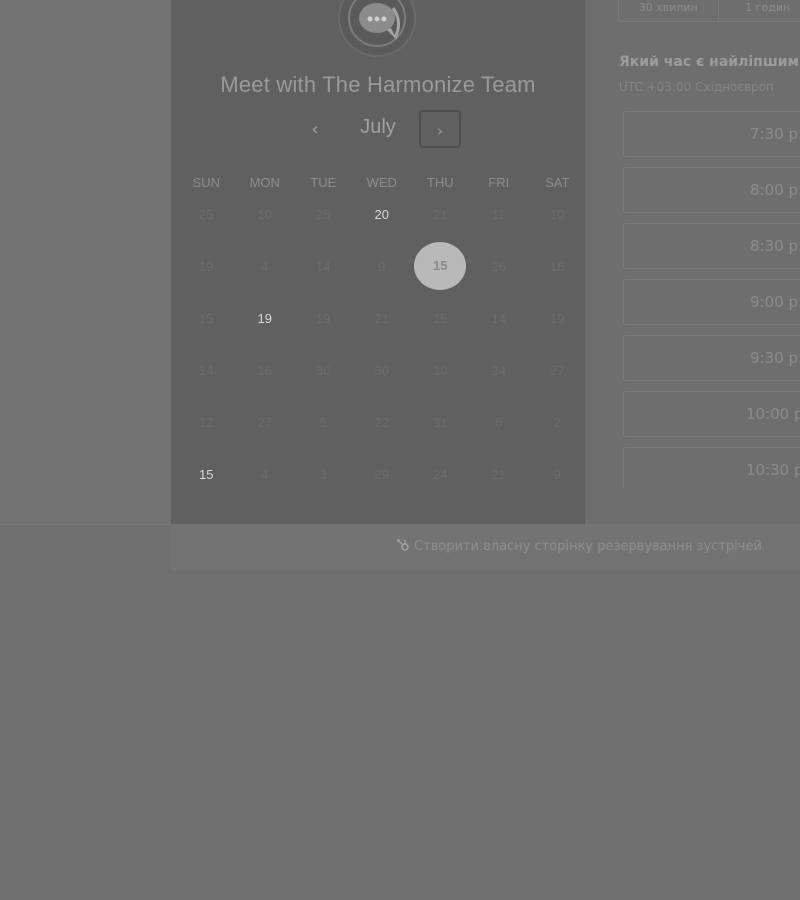 This screenshot has height=900, width=800. Describe the element at coordinates (557, 266) in the screenshot. I see `calendar-day: 18` at that location.